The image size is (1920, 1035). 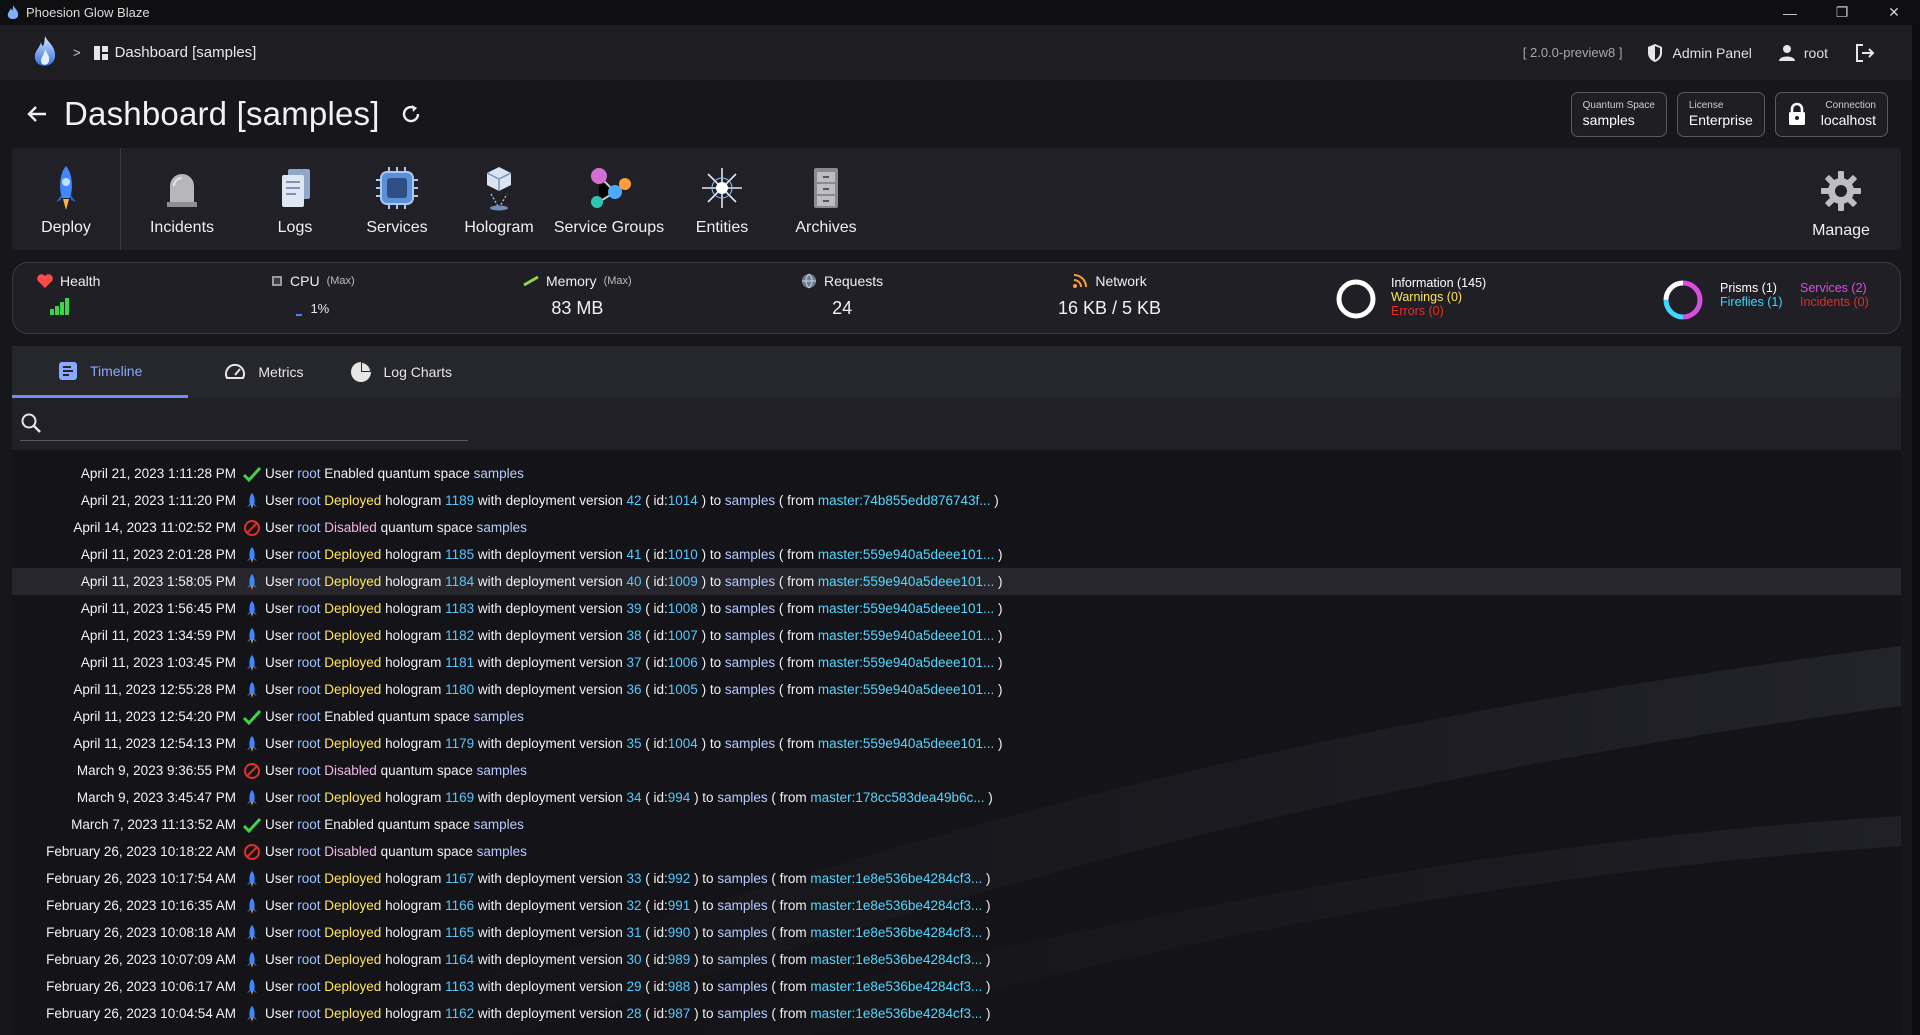 I want to click on admin-panel-link: Admin Panel, so click(x=1699, y=53).